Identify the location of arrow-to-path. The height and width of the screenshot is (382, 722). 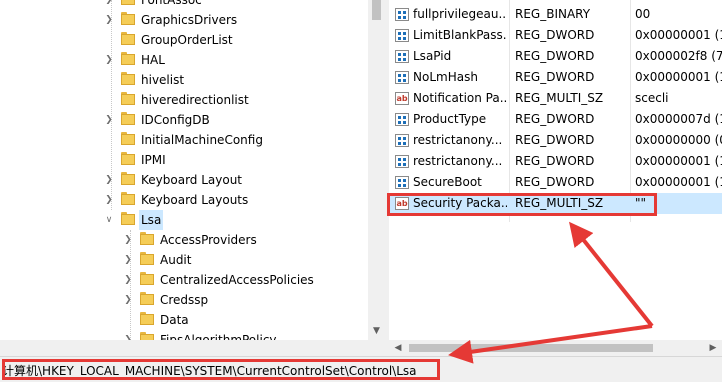
(550, 344).